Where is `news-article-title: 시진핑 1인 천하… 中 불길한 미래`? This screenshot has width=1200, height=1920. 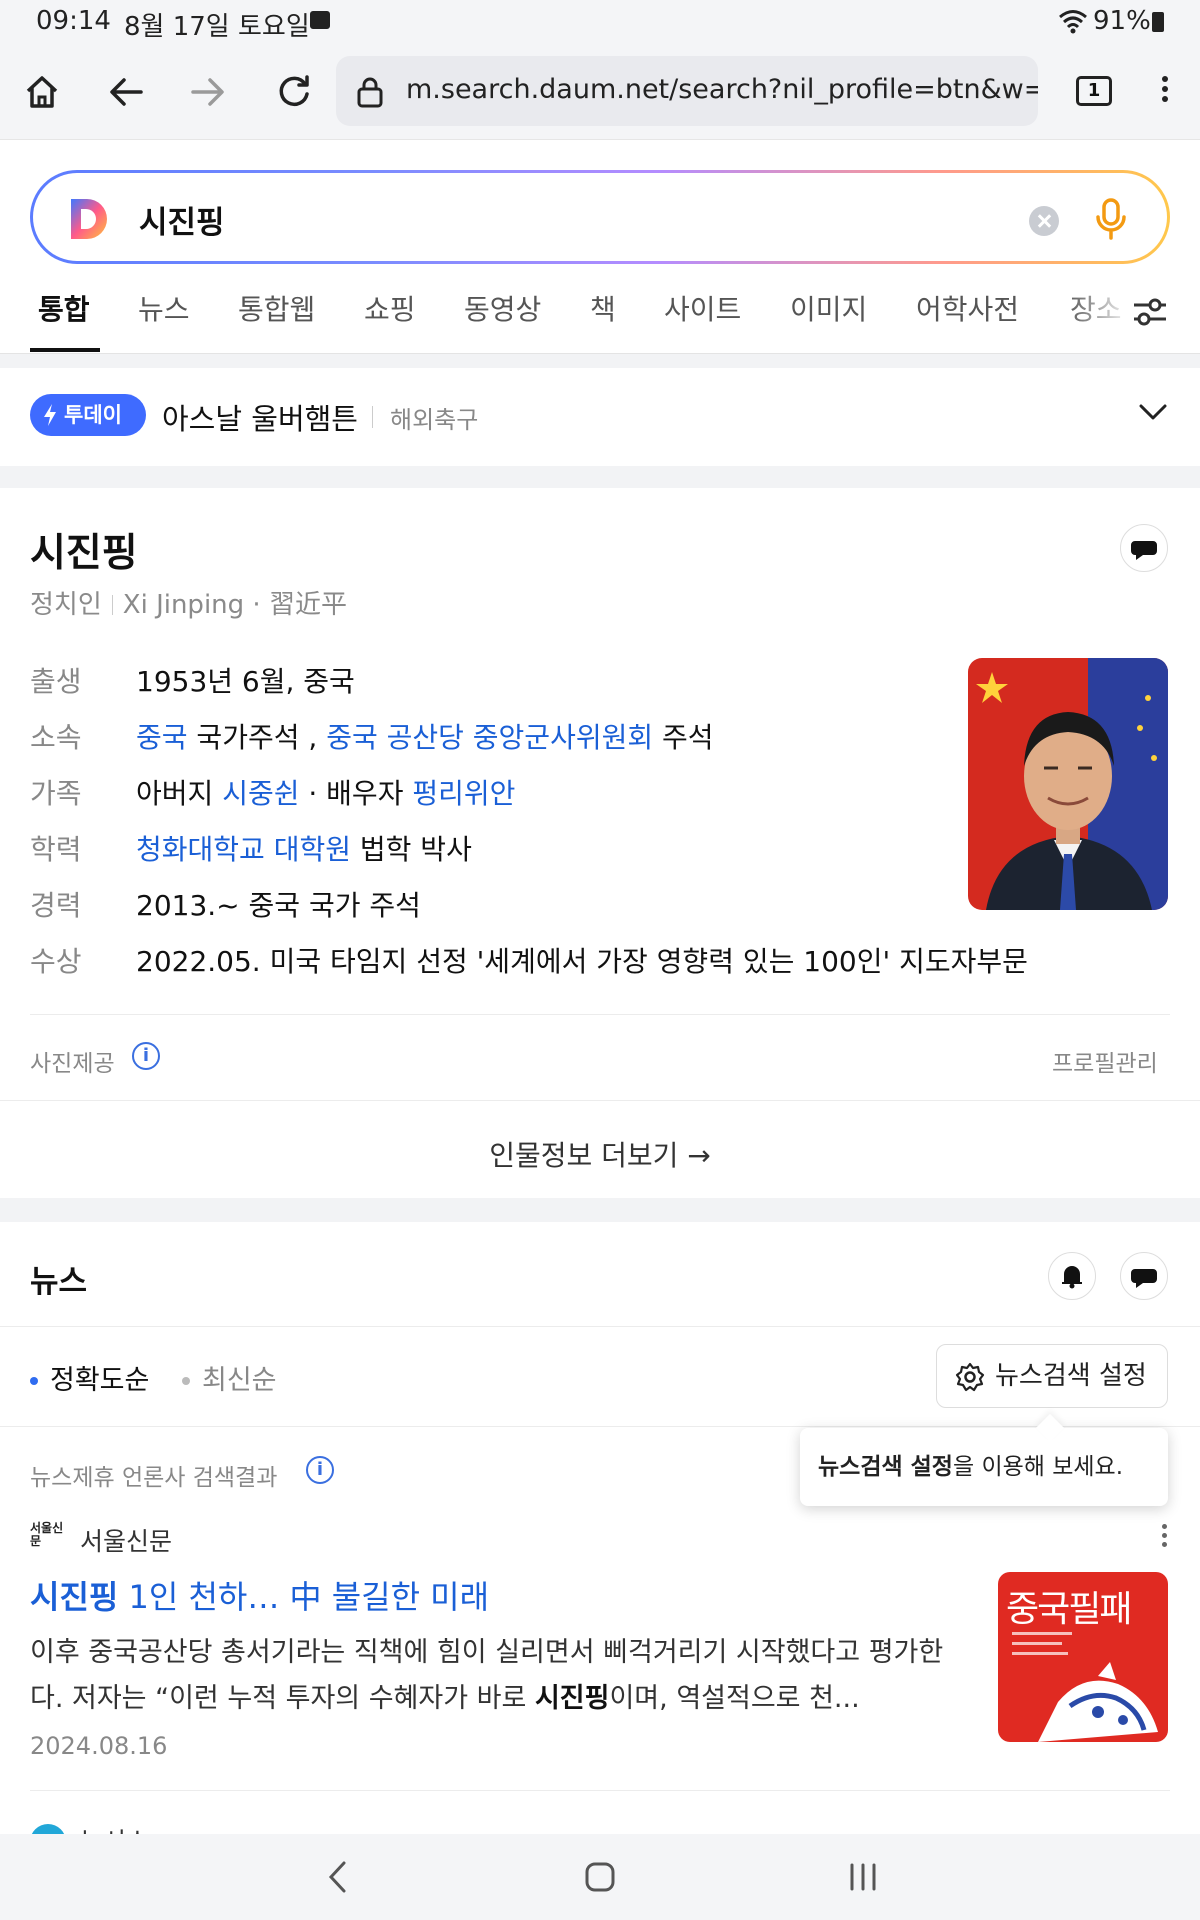 news-article-title: 시진핑 1인 천하… 中 불길한 미래 is located at coordinates (259, 1595).